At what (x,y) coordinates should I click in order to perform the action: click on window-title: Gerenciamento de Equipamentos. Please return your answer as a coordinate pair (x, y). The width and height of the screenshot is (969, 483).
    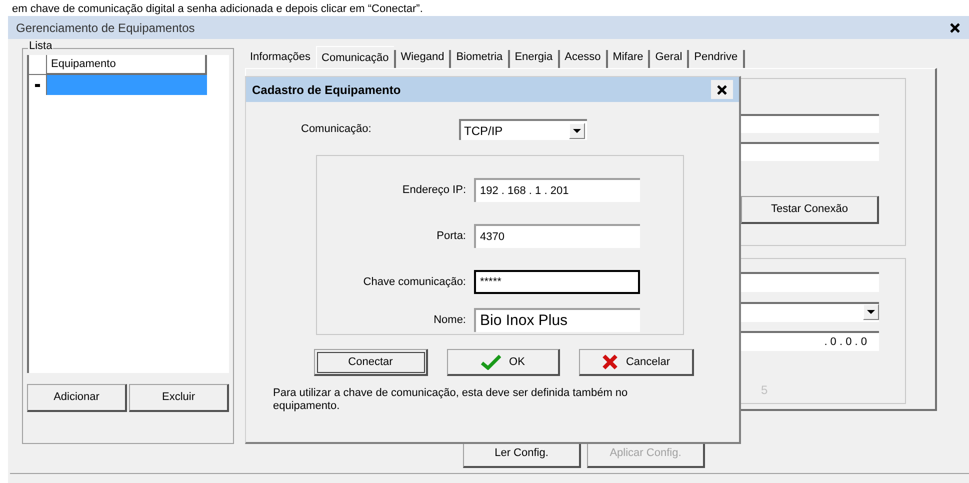
    Looking at the image, I should click on (105, 28).